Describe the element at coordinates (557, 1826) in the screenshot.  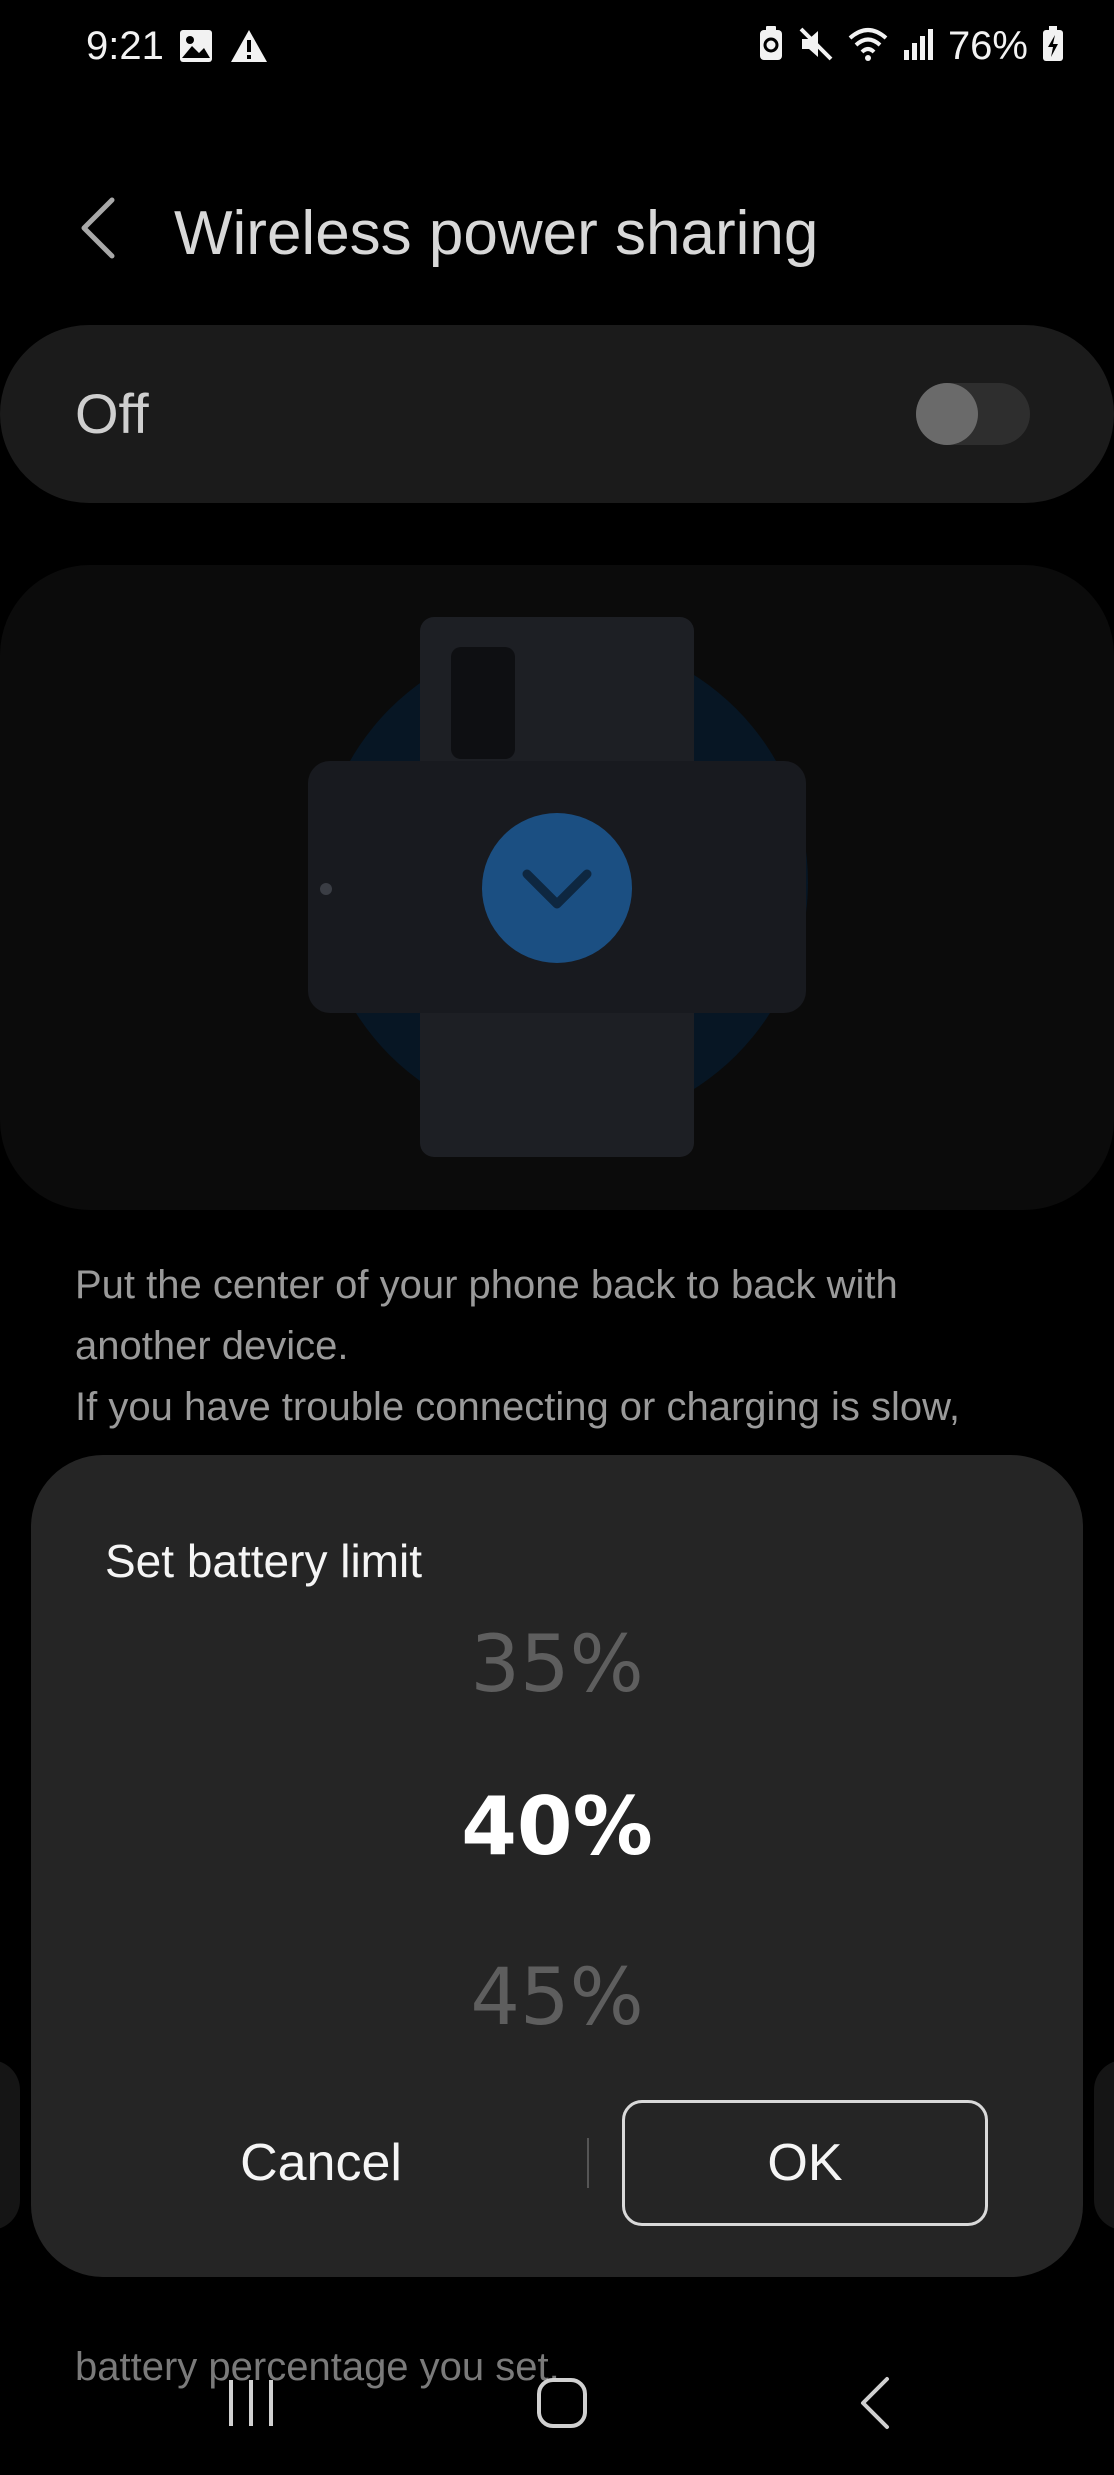
I see `picker-option-selected: 40%` at that location.